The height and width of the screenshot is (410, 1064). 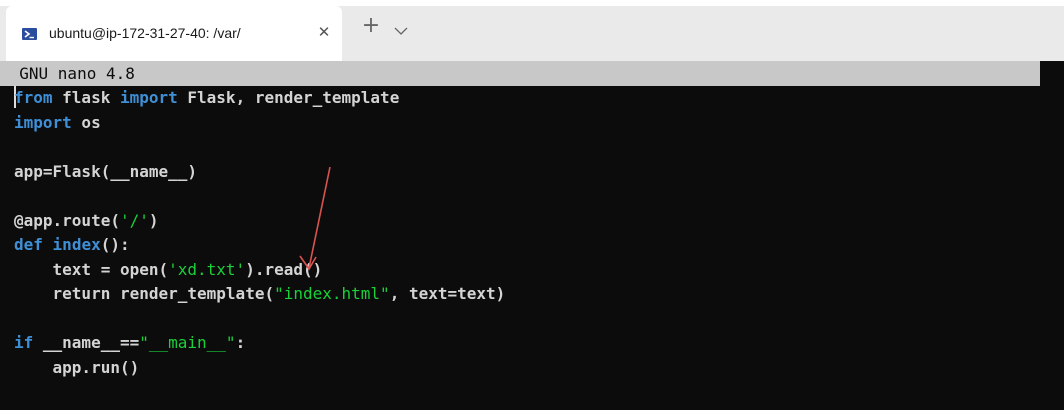 I want to click on code-token: @app.route(, so click(x=67, y=220).